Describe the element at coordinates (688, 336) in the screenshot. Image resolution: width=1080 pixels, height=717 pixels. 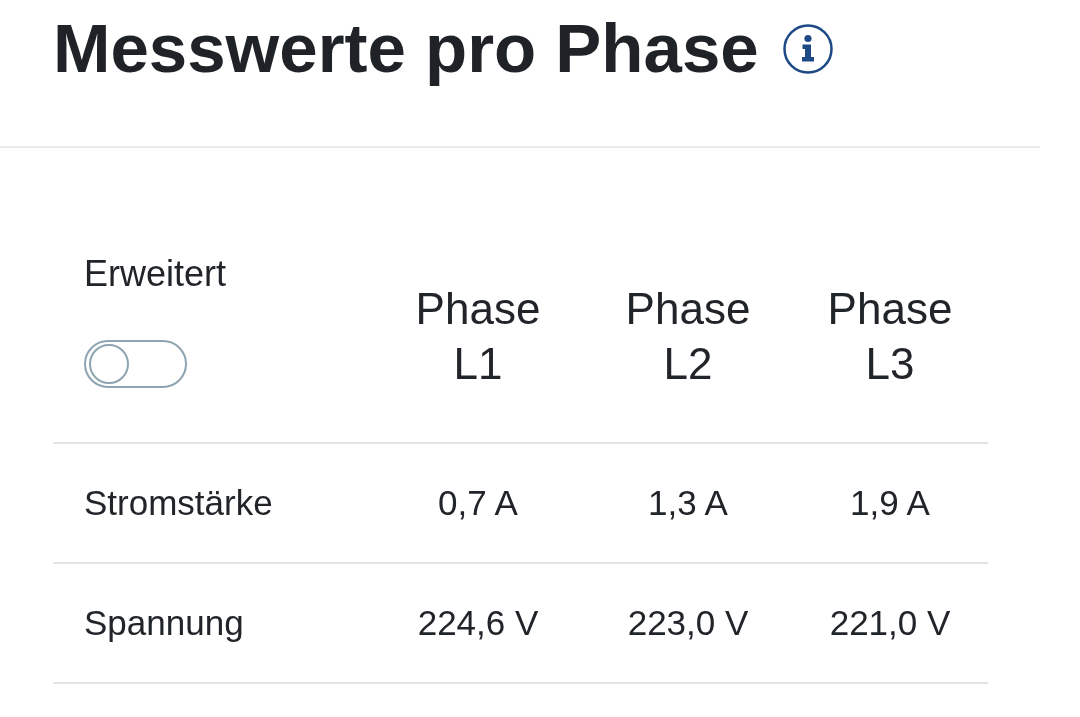
I see `column-header: Phase L2` at that location.